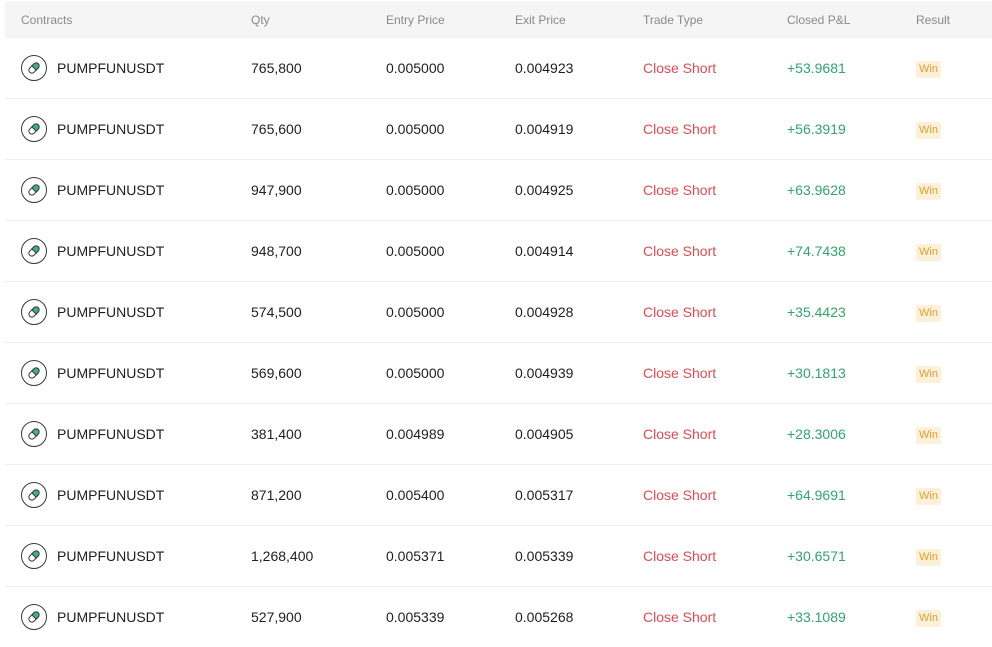 Image resolution: width=992 pixels, height=647 pixels. I want to click on closed-pnl-value: +53.9681, so click(816, 68).